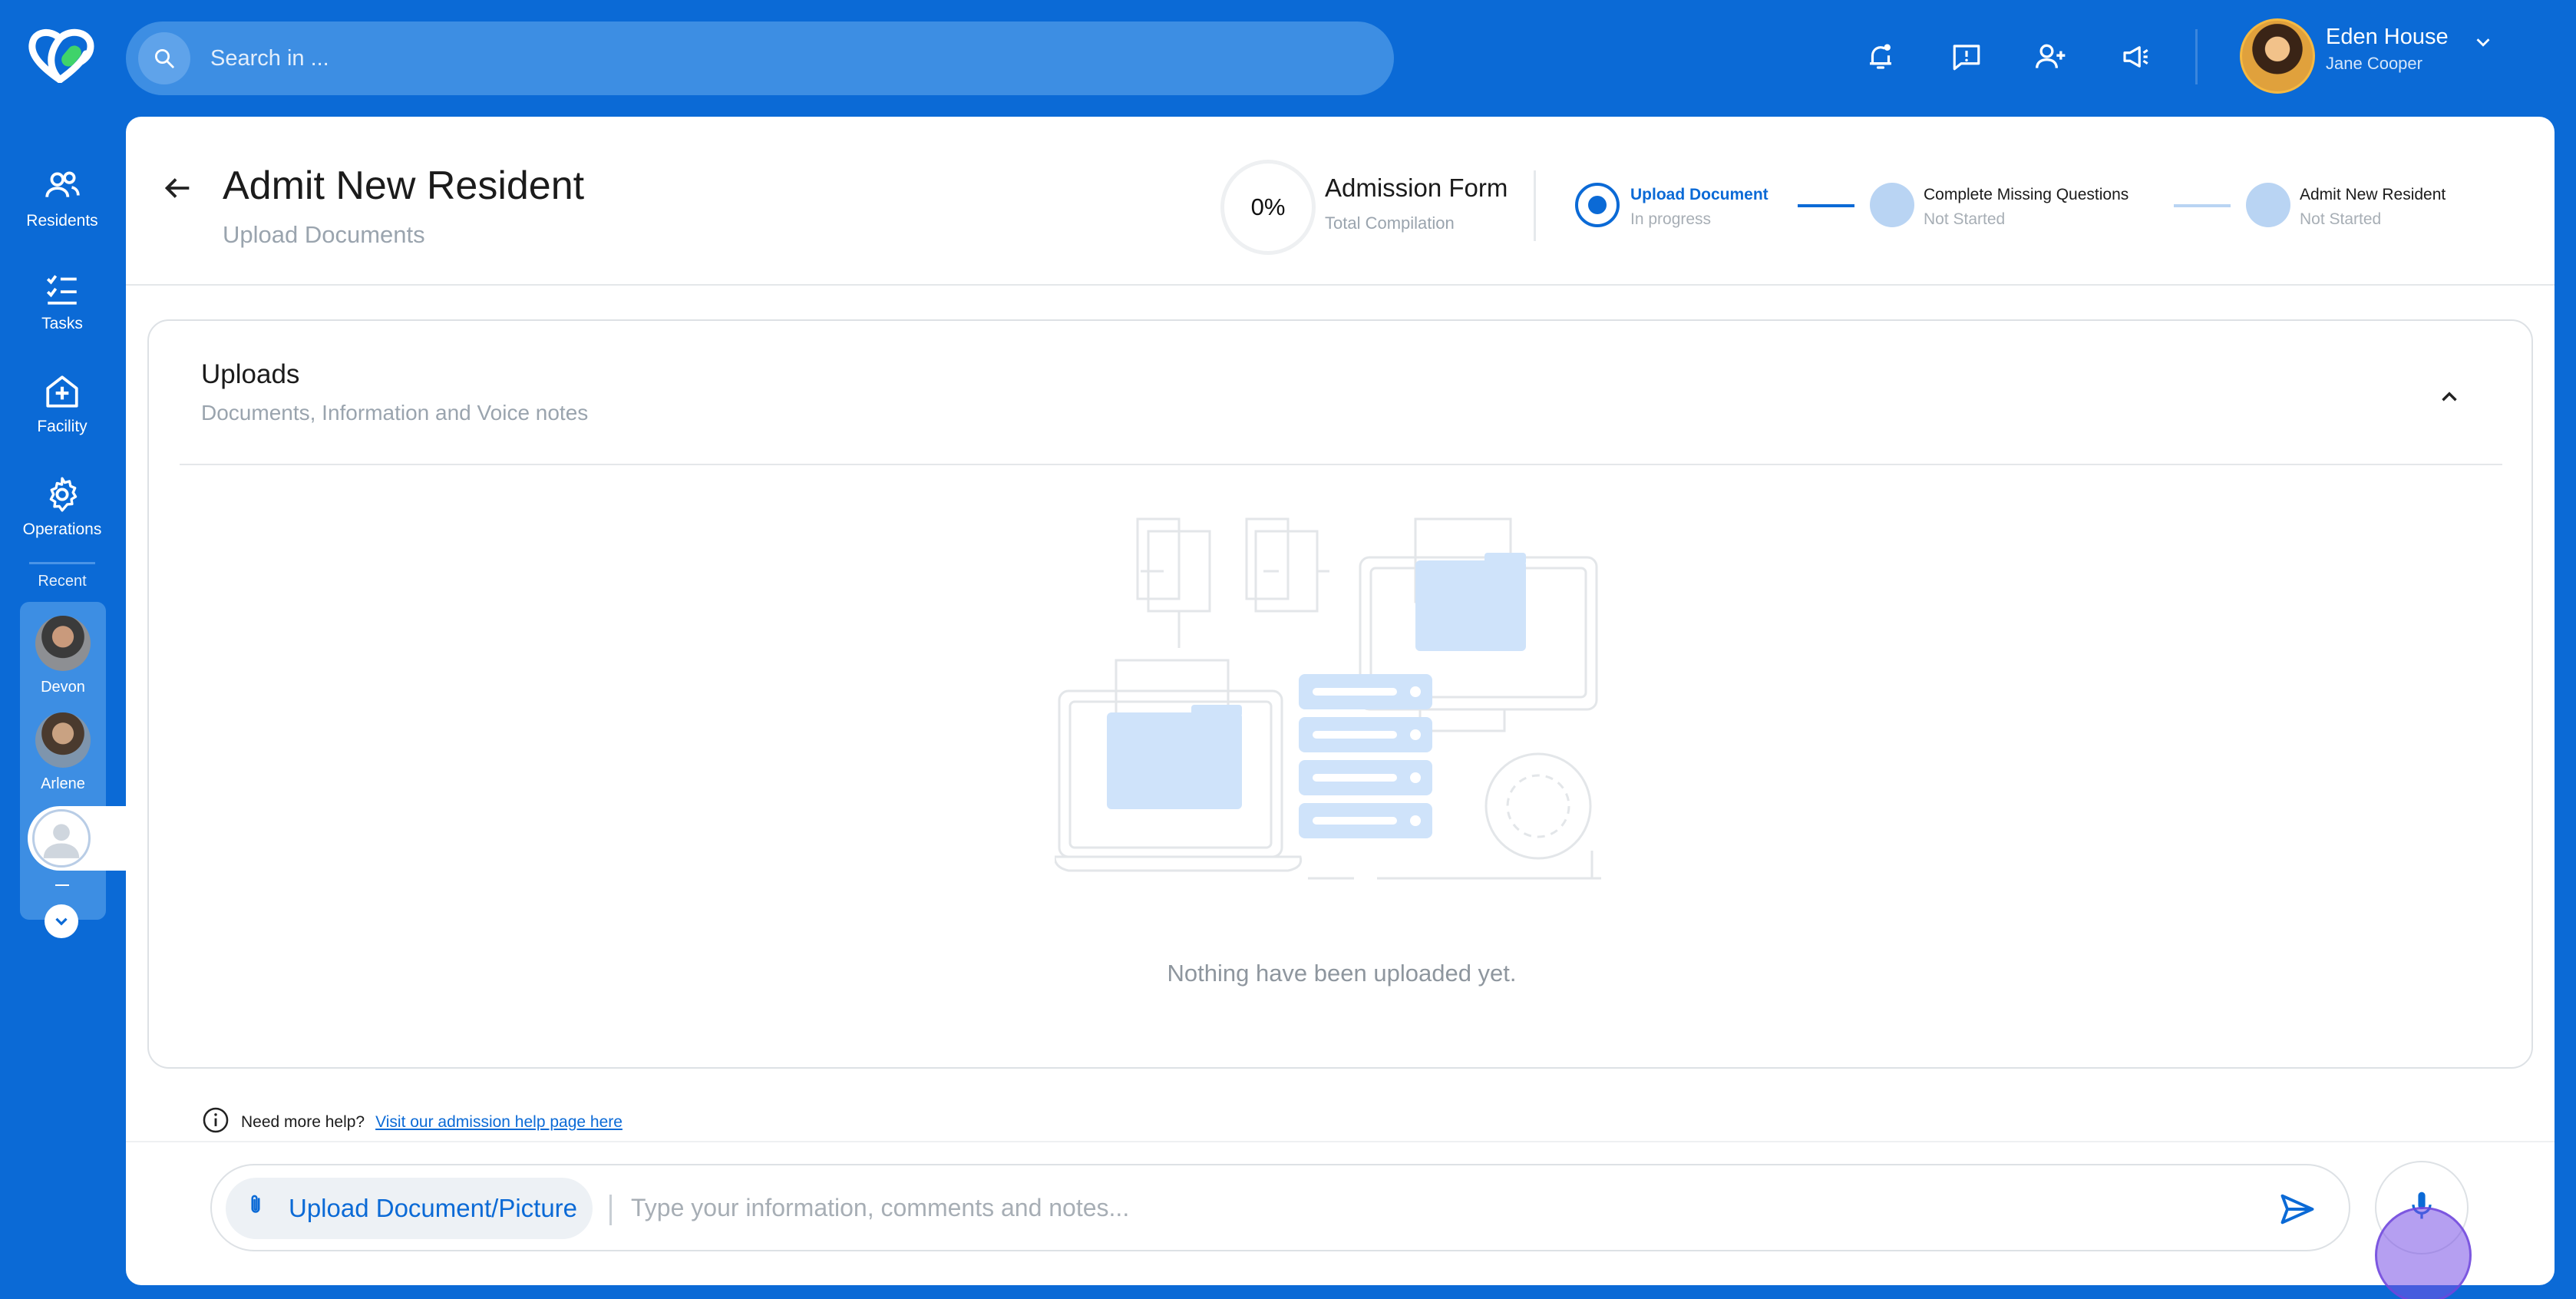 This screenshot has height=1299, width=2576. What do you see at coordinates (62, 495) in the screenshot?
I see `gear-icon` at bounding box center [62, 495].